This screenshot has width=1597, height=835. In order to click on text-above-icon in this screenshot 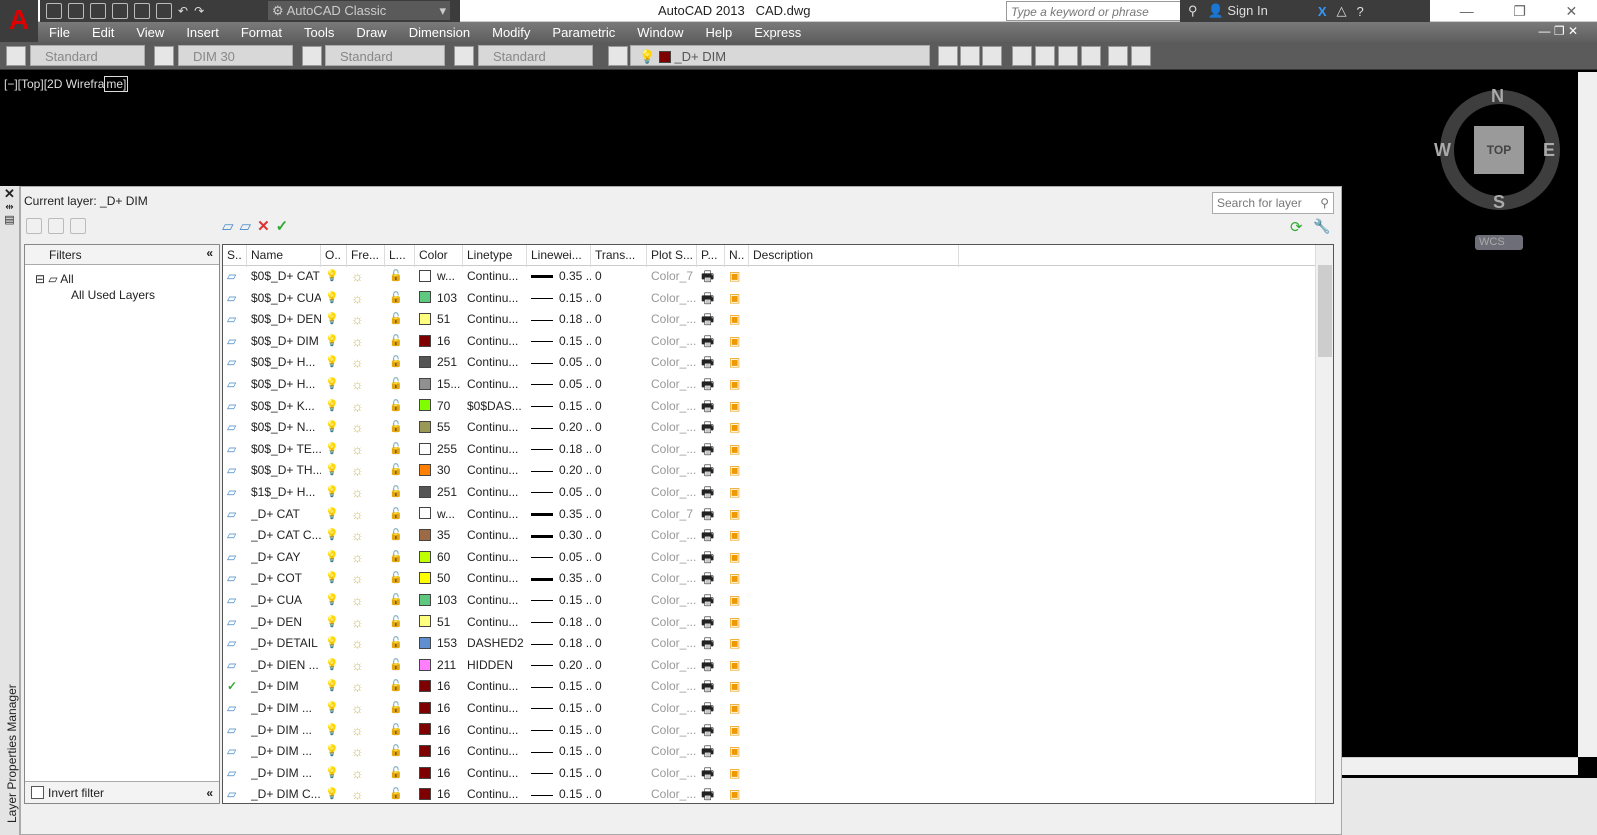, I will do `click(1118, 56)`.